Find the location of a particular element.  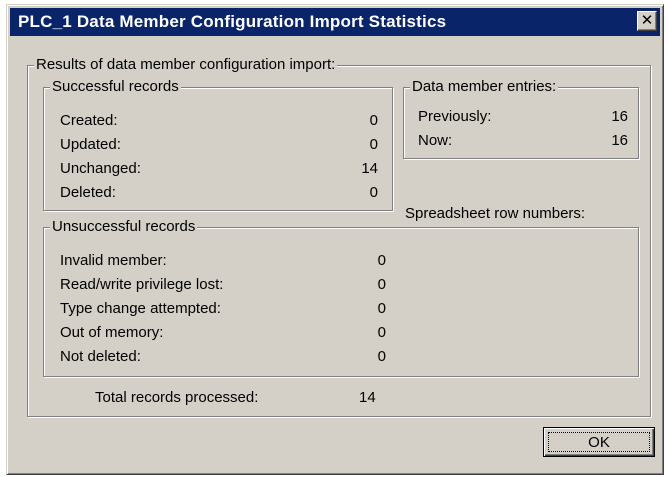

unchanged-label: Unchanged: is located at coordinates (100, 168).